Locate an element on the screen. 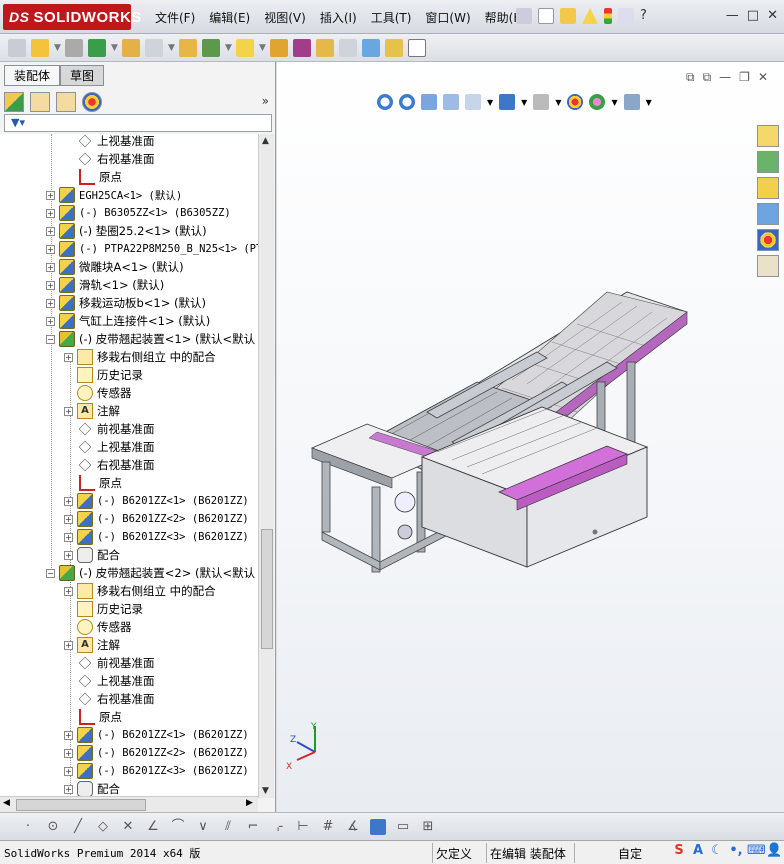 This screenshot has width=784, height=864. tree-item: + (-) B6305ZZ<1> (B6305ZZ) is located at coordinates (138, 213).